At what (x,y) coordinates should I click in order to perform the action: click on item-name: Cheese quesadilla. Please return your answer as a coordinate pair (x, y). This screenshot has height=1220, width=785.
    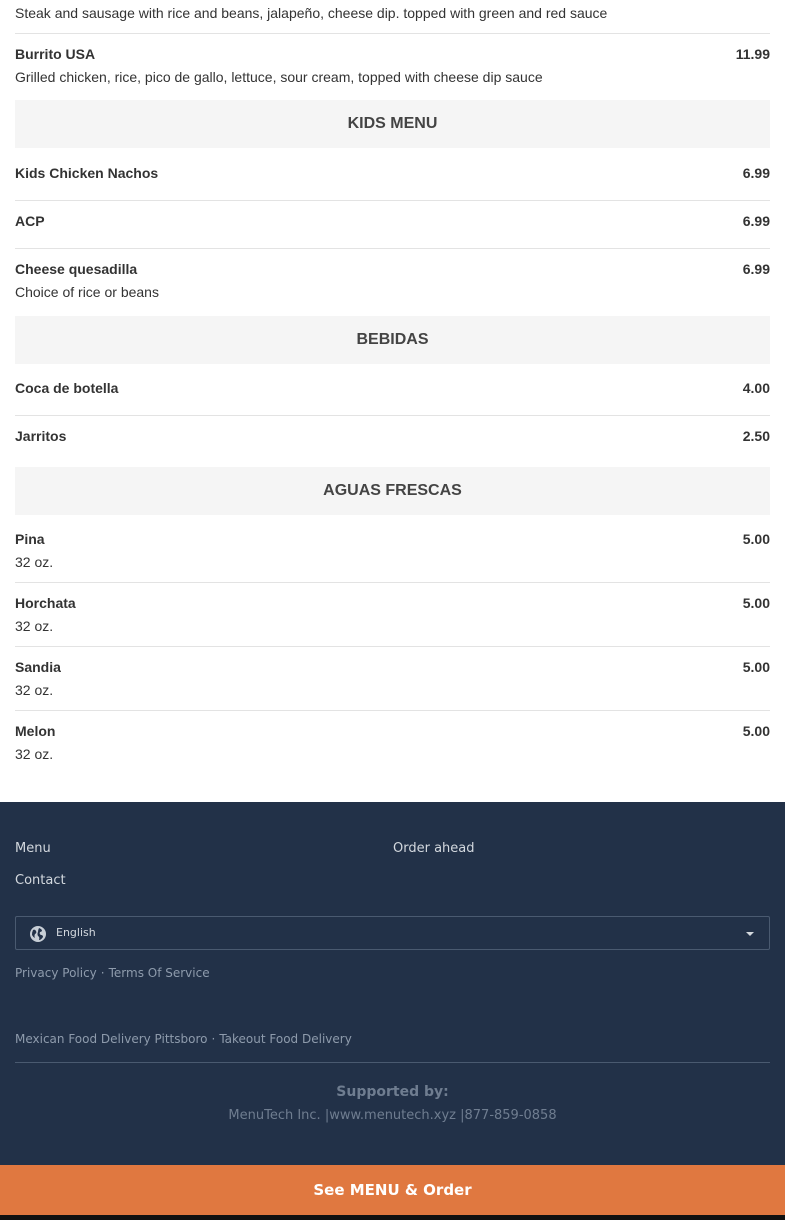
    Looking at the image, I should click on (76, 269).